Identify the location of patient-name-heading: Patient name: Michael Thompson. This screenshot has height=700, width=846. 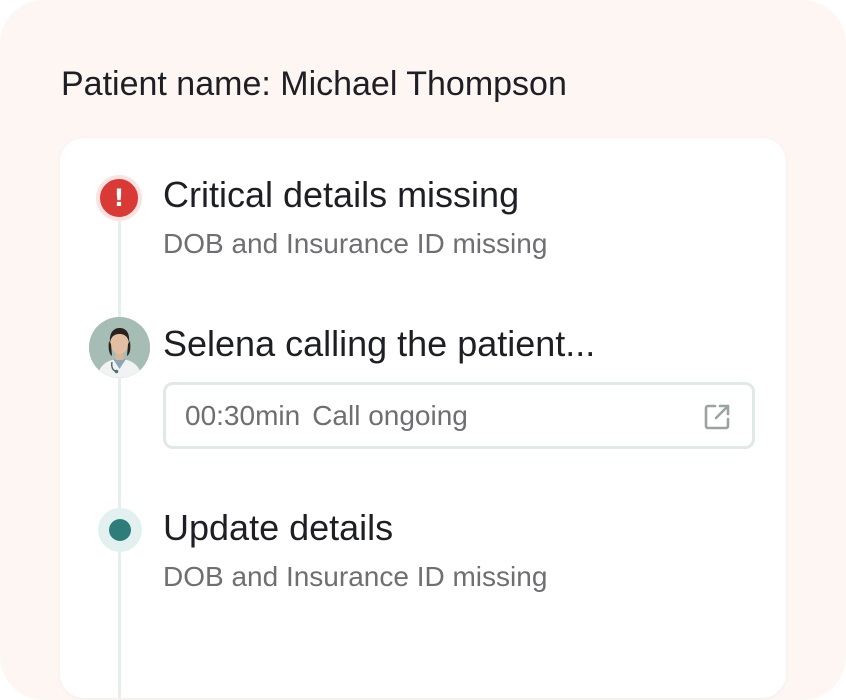
(314, 84).